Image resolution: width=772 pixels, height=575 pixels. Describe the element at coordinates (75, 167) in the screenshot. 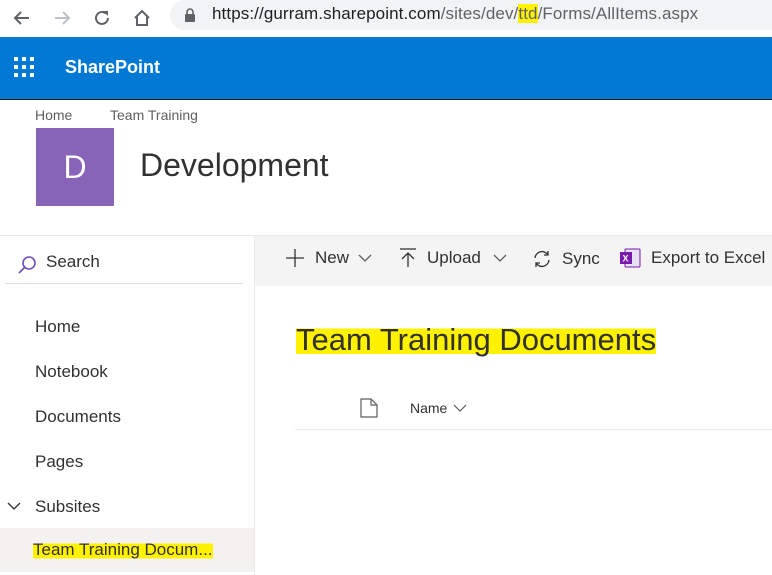

I see `site-logo: D` at that location.